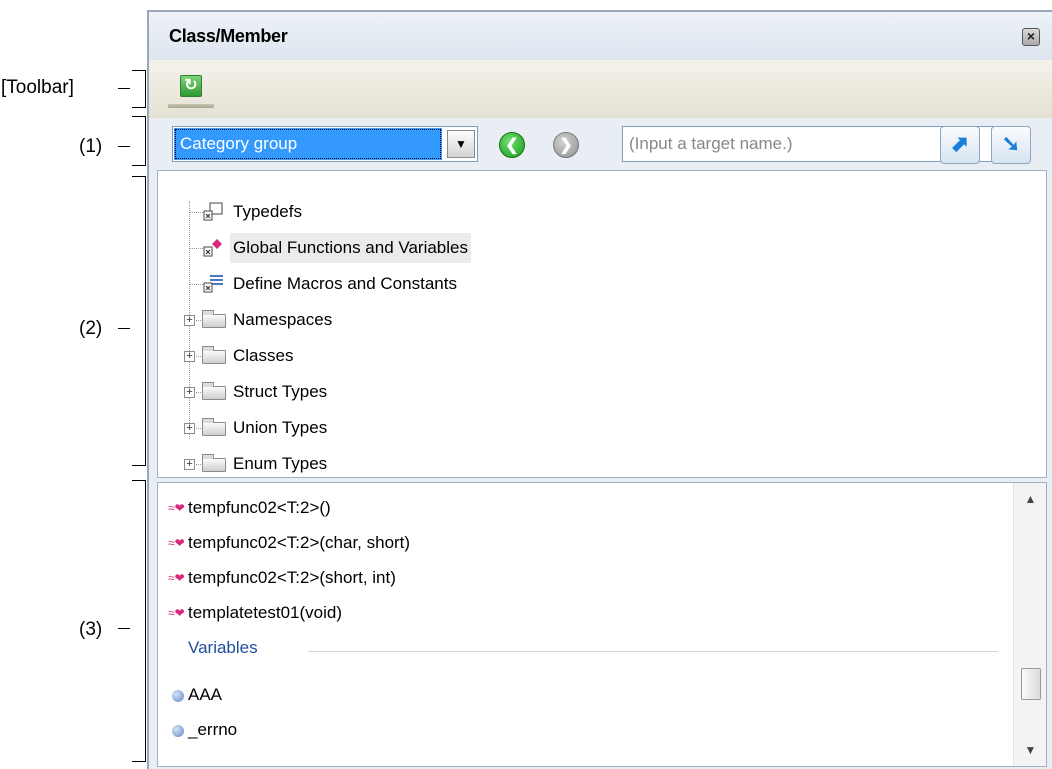 This screenshot has width=1052, height=769. I want to click on refresh-icon: ↻, so click(191, 86).